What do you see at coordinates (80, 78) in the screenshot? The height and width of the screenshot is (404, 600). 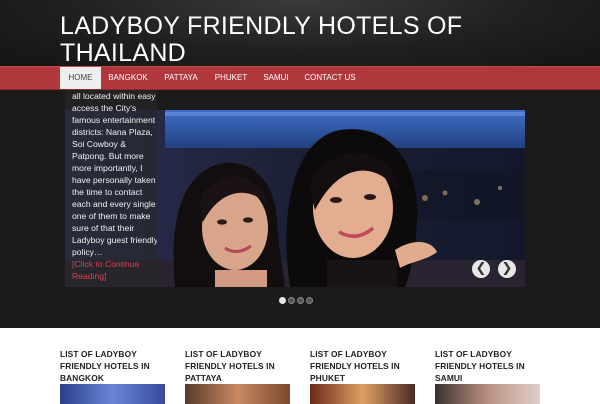 I see `nav-home: HOME` at bounding box center [80, 78].